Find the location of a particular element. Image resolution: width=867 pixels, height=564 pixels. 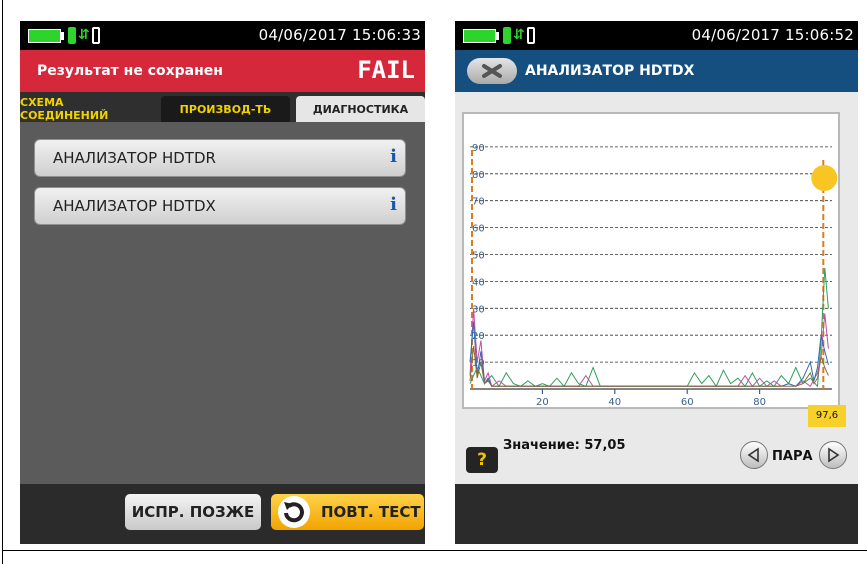

bottom-action-bar: ИСПР. ПОЗЖЕ ПОВТ. ТЕСТ is located at coordinates (222, 514).